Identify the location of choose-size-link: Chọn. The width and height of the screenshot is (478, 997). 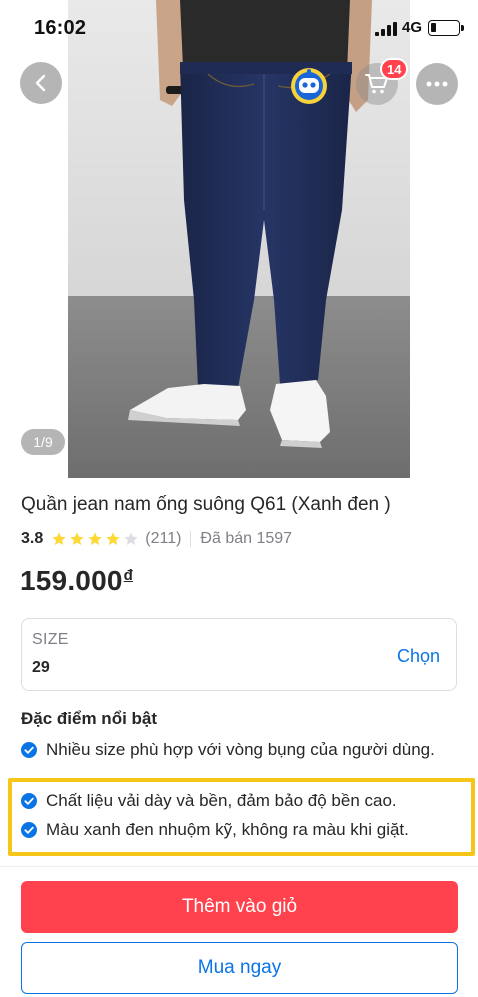
(418, 656).